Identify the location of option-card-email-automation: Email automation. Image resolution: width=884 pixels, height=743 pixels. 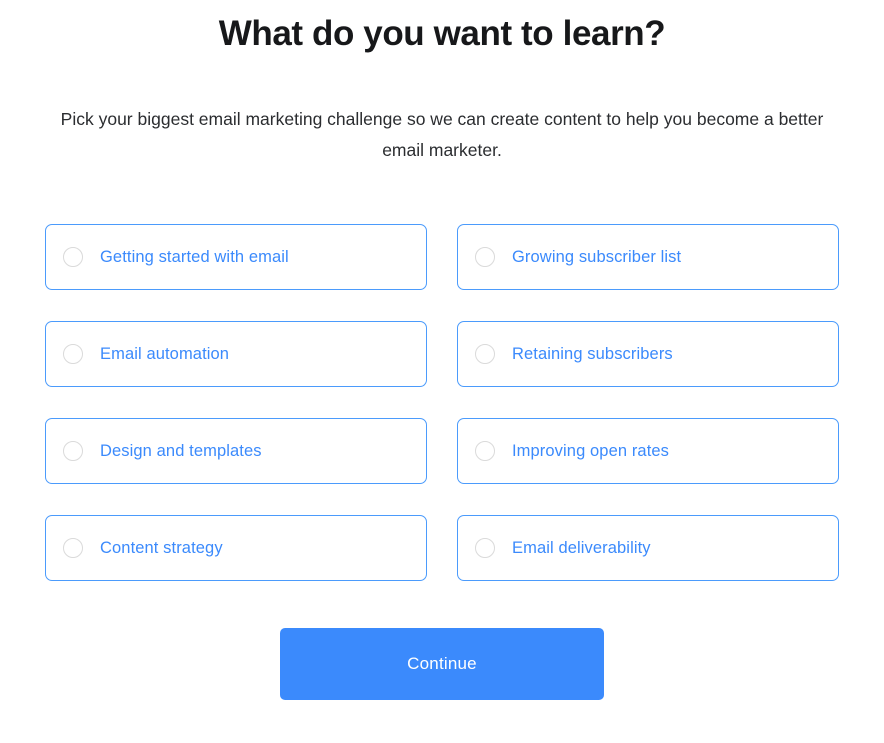
(236, 354).